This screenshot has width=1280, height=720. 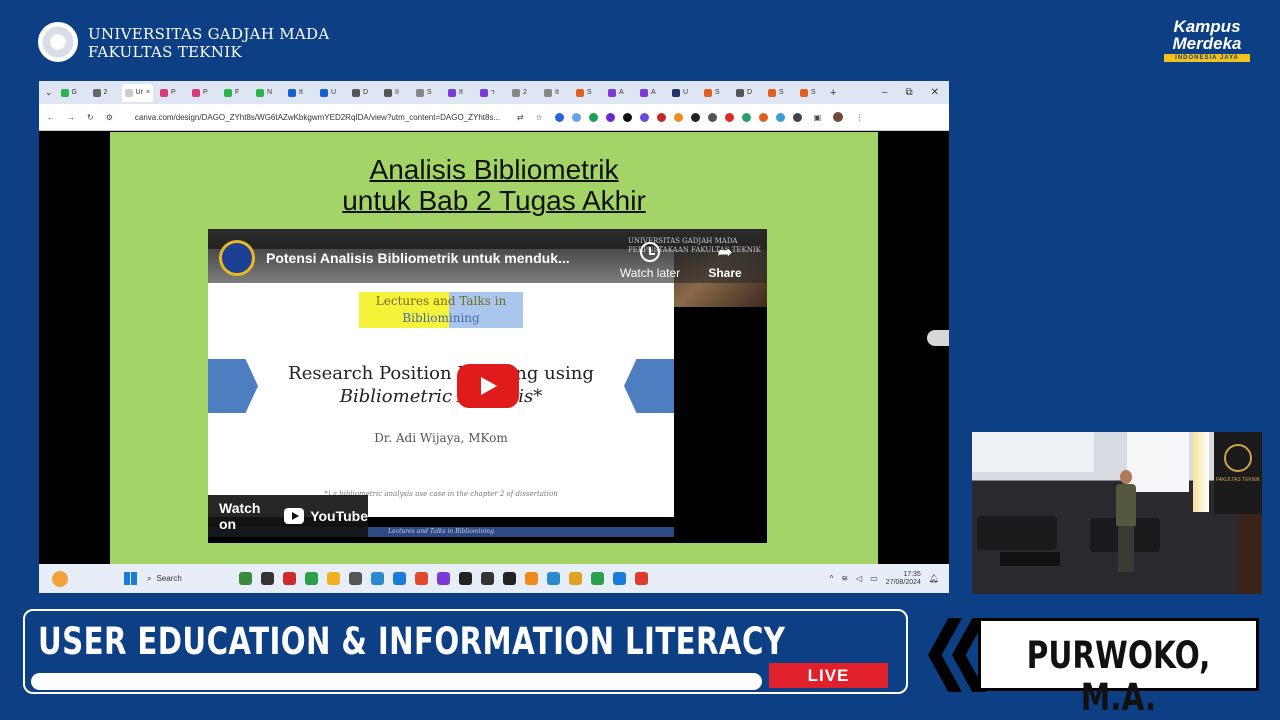 I want to click on menu-kebab-icon: ⋮, so click(x=859, y=117).